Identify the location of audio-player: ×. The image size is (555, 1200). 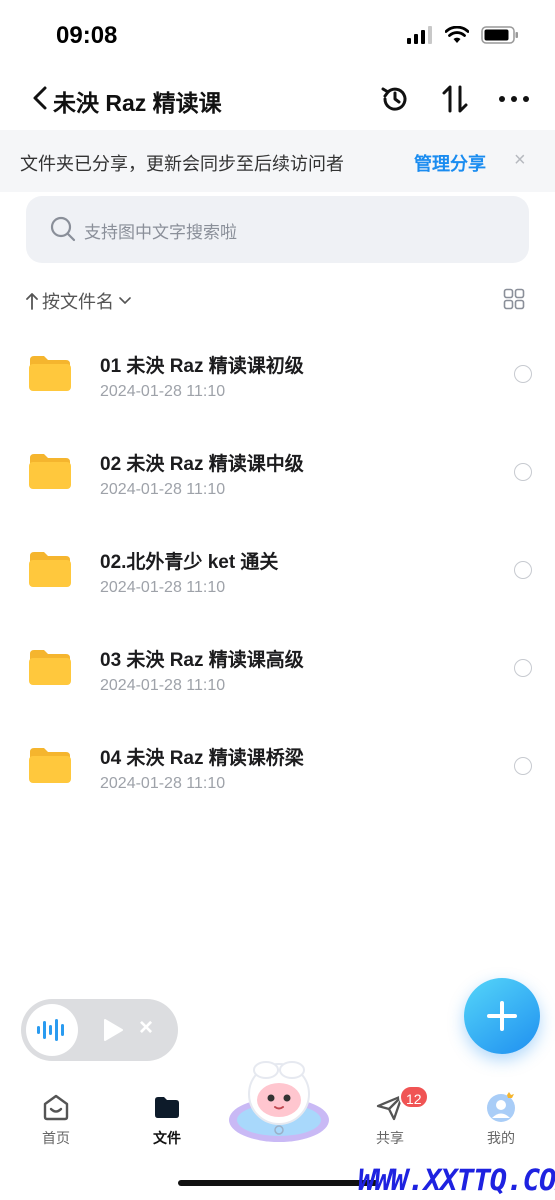
(99, 1030).